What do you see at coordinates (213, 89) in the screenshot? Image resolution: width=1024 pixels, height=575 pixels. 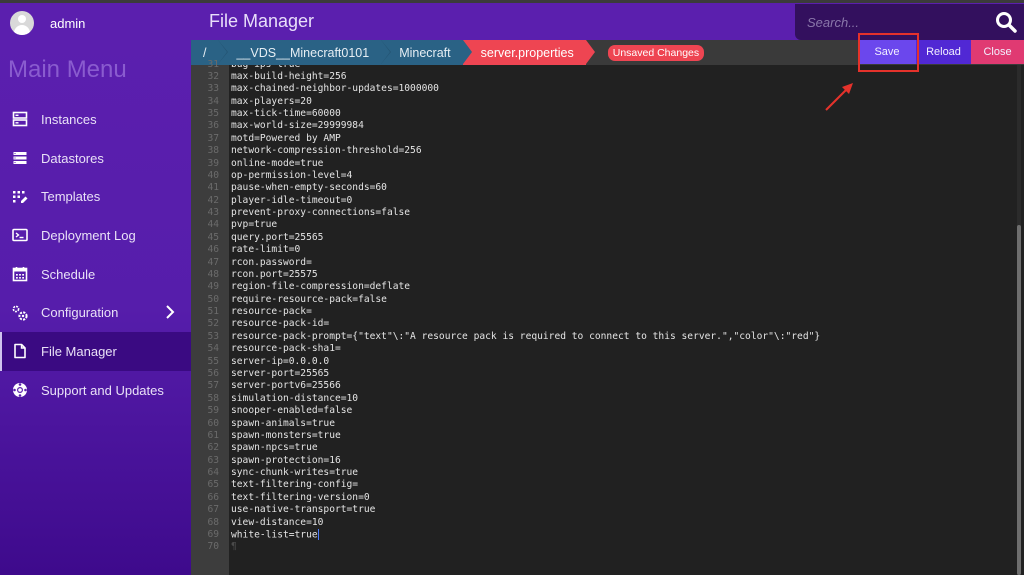 I see `line-number: 33` at bounding box center [213, 89].